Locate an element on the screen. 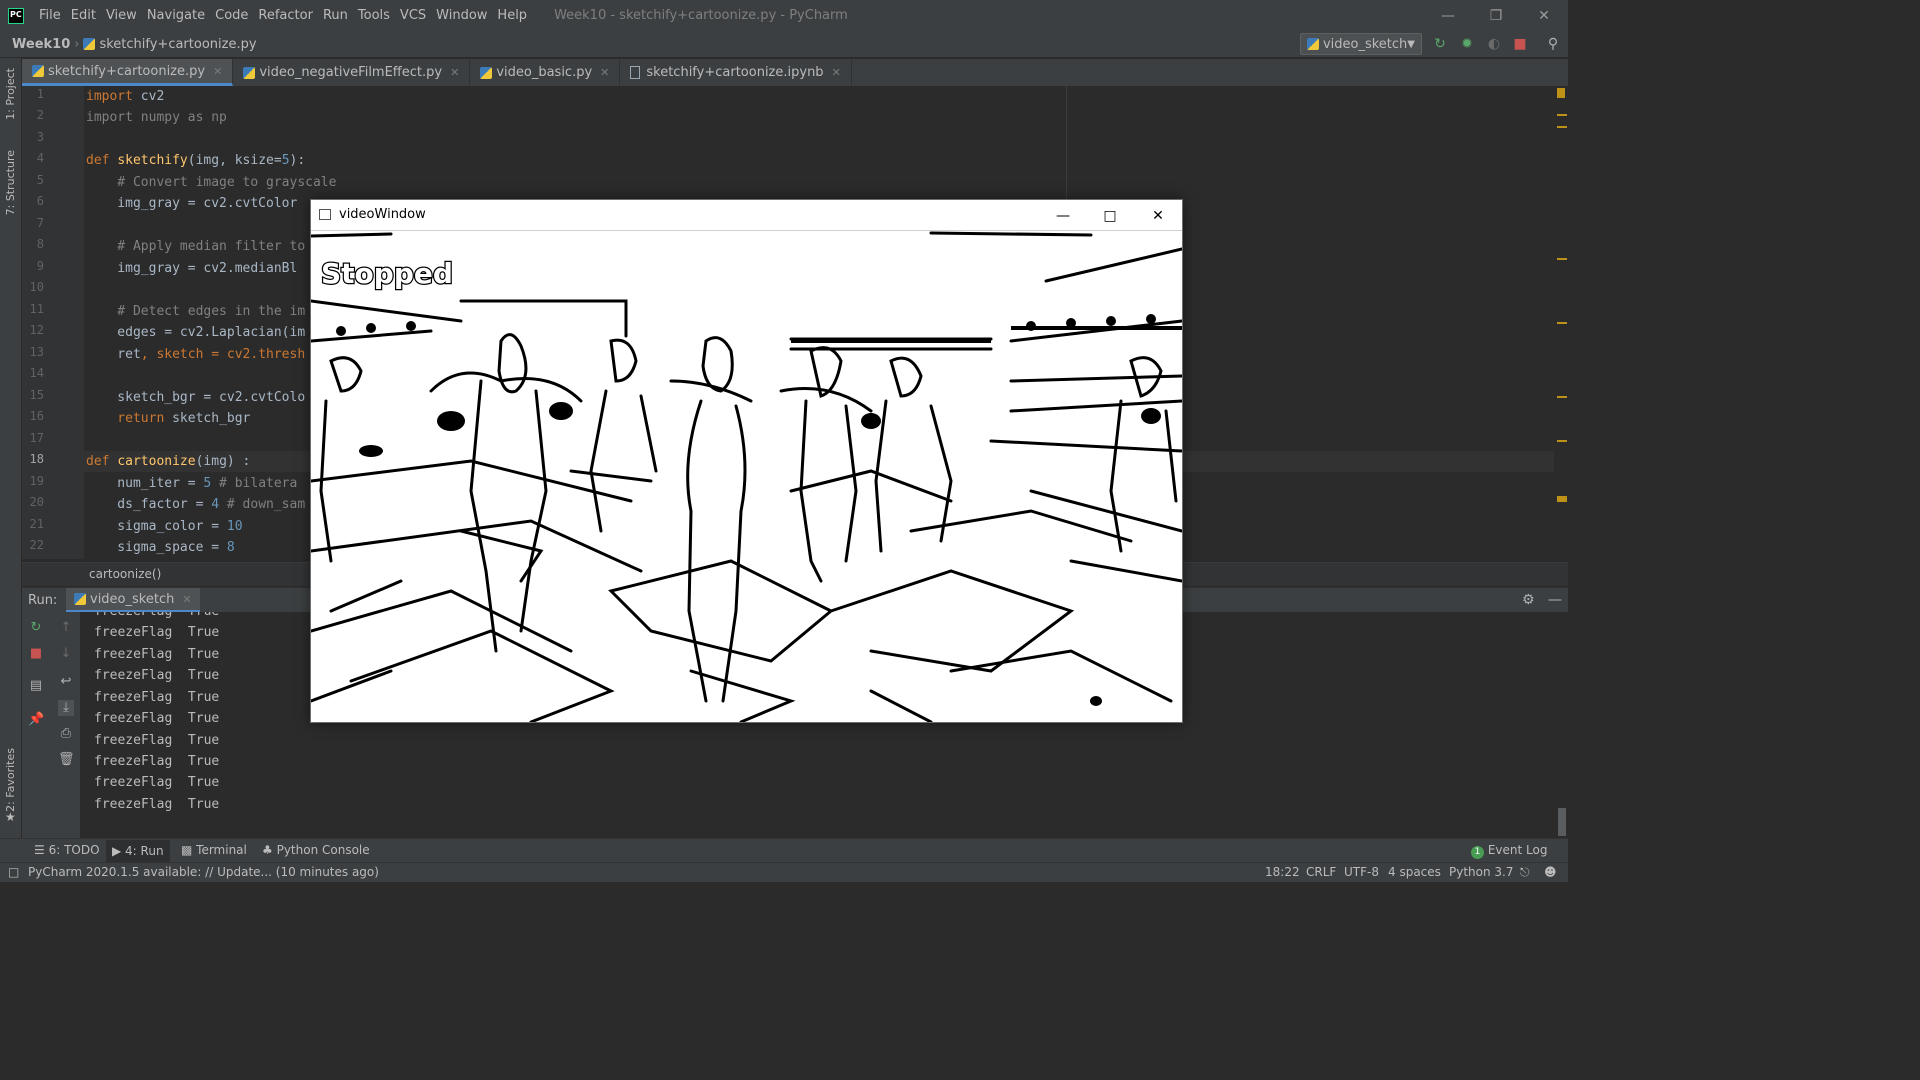 The height and width of the screenshot is (1080, 1920). warning-marker is located at coordinates (1561, 93).